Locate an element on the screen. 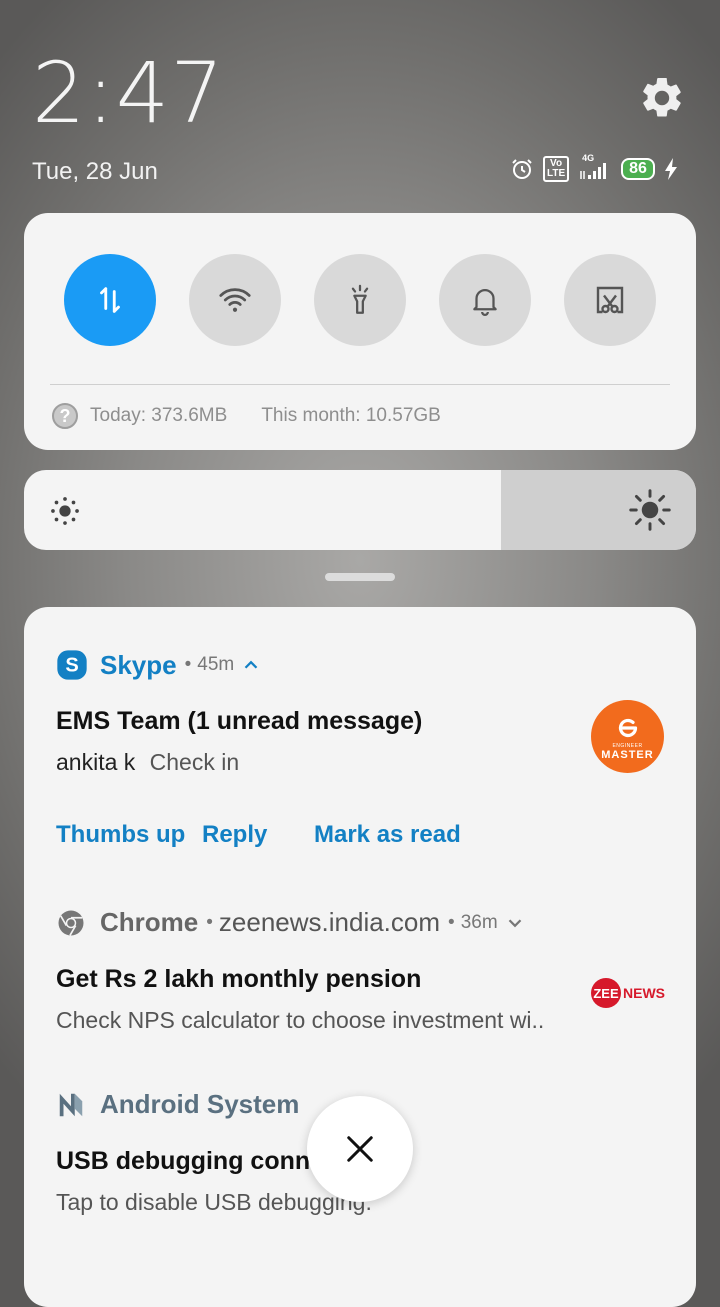  brightness-high-icon is located at coordinates (650, 510).